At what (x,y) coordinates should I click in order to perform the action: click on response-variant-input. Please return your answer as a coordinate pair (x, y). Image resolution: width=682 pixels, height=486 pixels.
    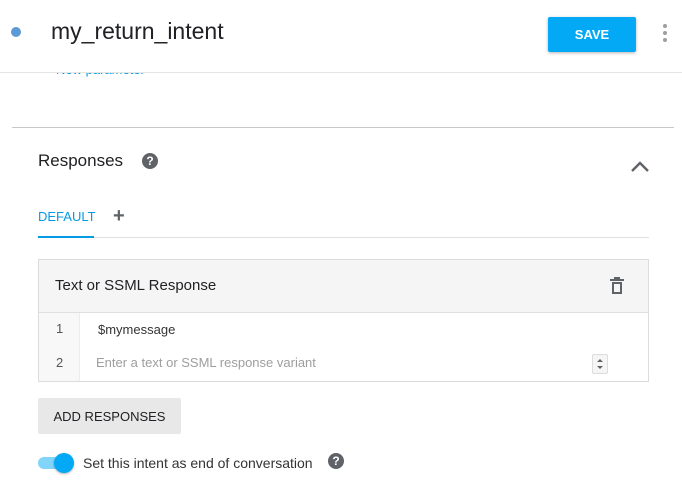
    Looking at the image, I should click on (346, 362).